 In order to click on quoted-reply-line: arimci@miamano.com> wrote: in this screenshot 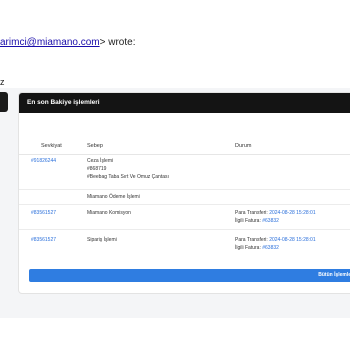, I will do `click(67, 42)`.